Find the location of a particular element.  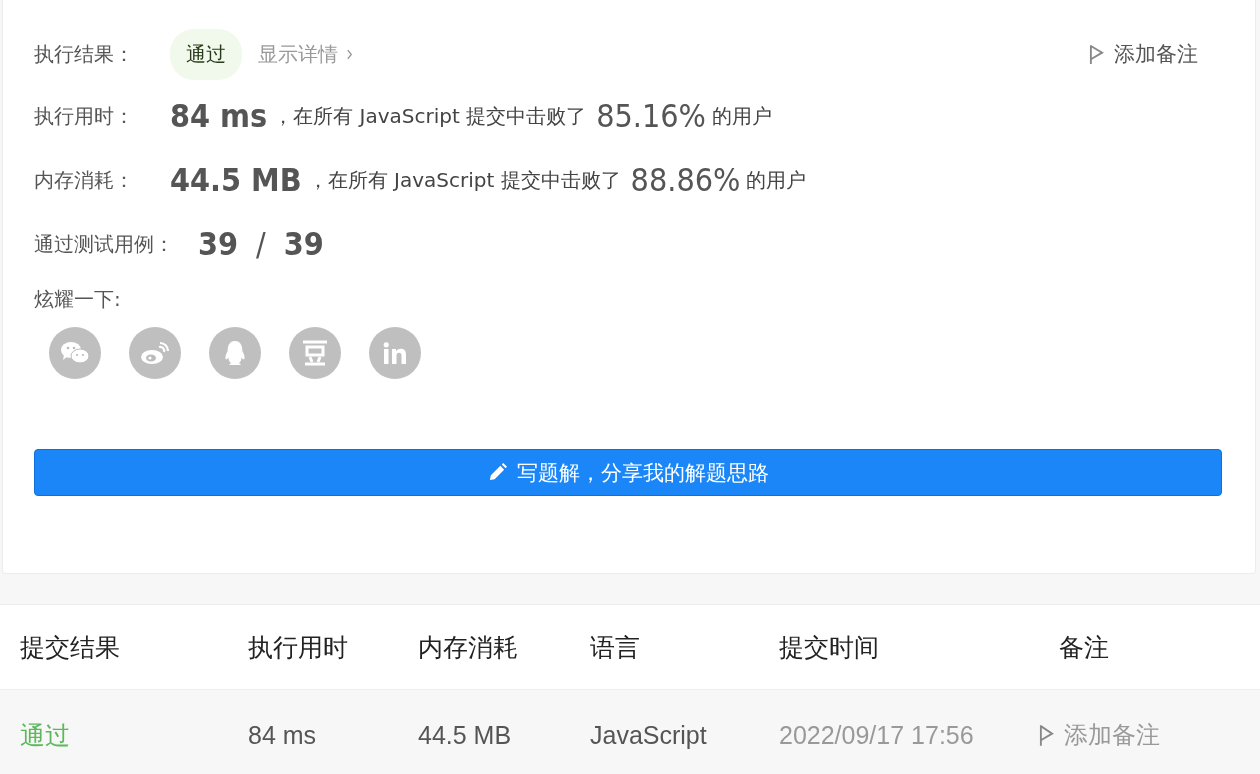

column-header: 备注 is located at coordinates (1084, 647).